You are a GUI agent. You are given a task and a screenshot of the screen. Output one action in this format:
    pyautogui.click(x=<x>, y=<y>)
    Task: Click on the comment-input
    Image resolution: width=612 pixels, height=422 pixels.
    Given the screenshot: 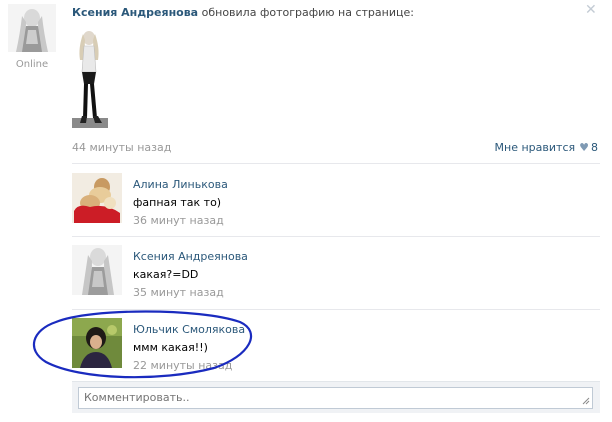 What is the action you would take?
    pyautogui.click(x=335, y=398)
    